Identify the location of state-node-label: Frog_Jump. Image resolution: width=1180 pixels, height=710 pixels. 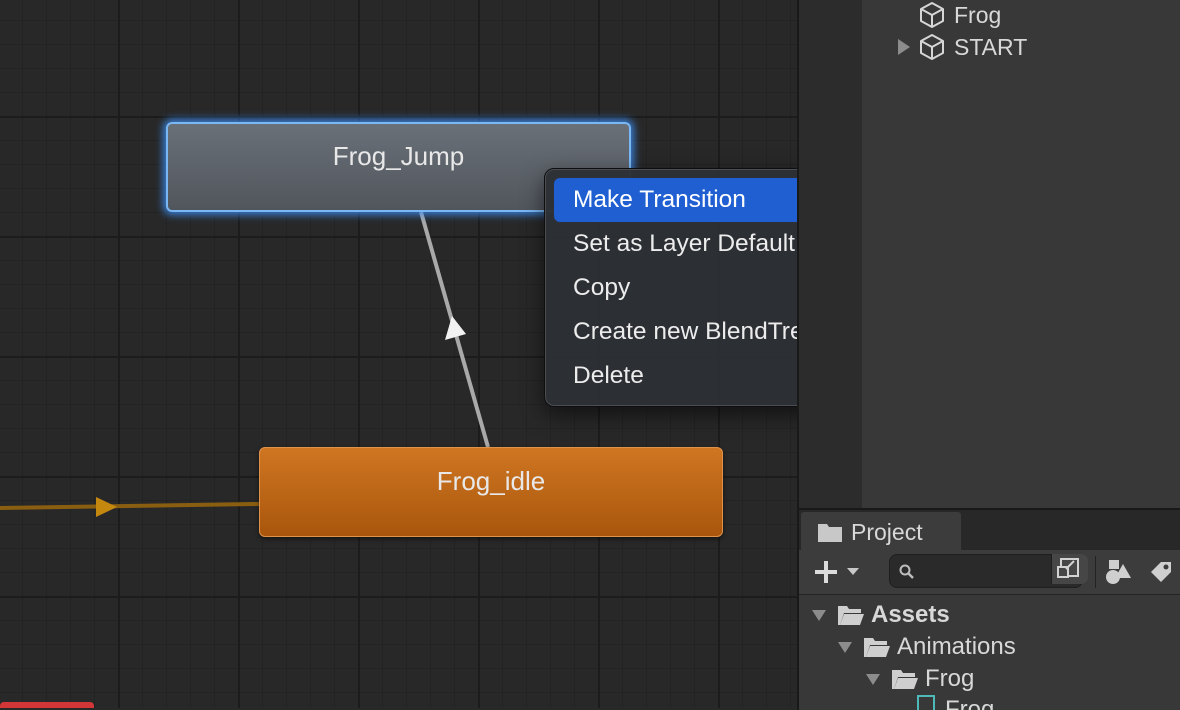
(398, 155).